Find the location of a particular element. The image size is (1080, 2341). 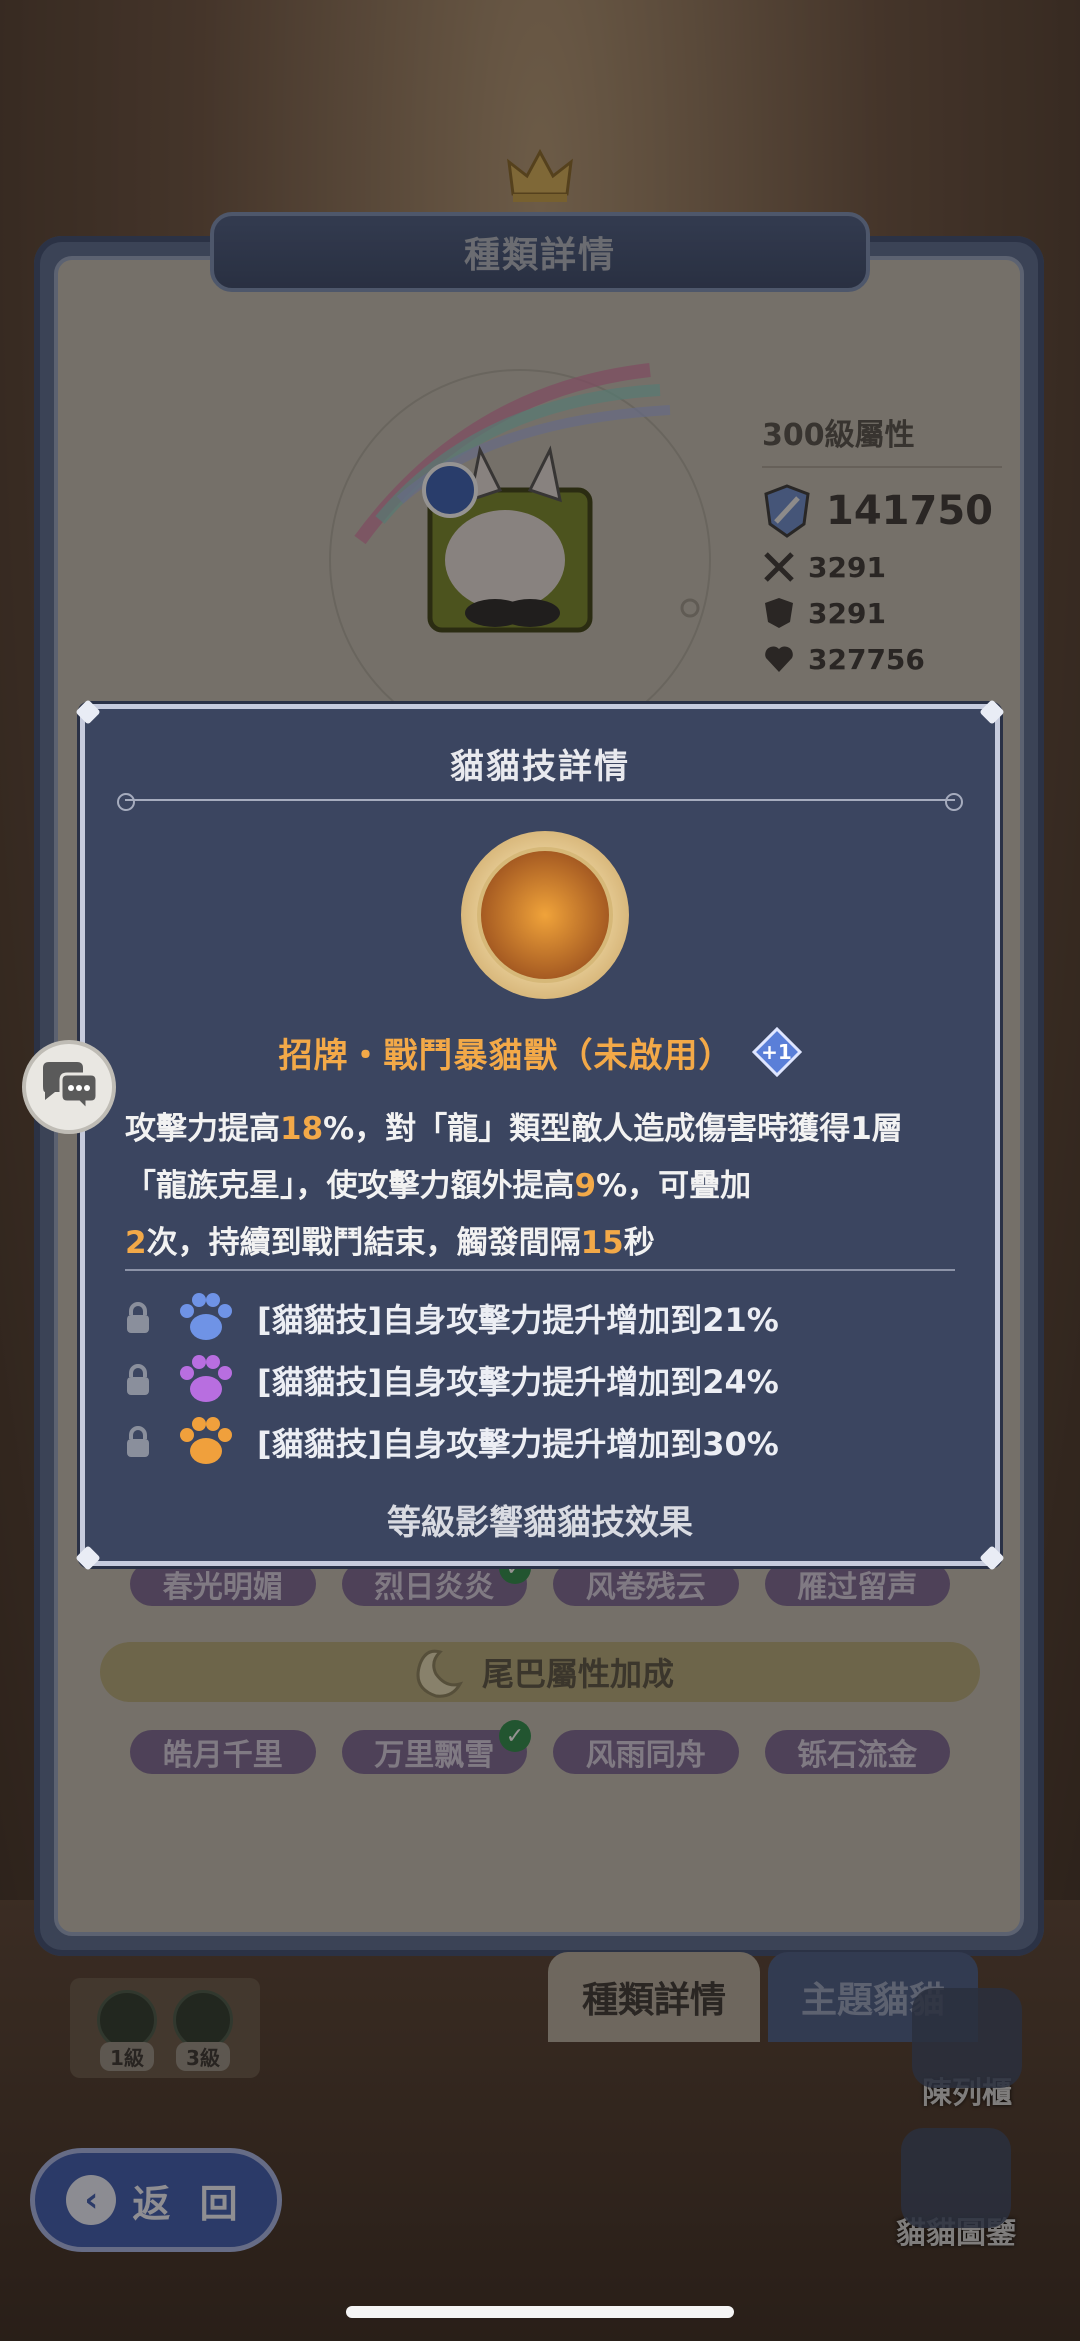

home-indicator is located at coordinates (540, 2312).